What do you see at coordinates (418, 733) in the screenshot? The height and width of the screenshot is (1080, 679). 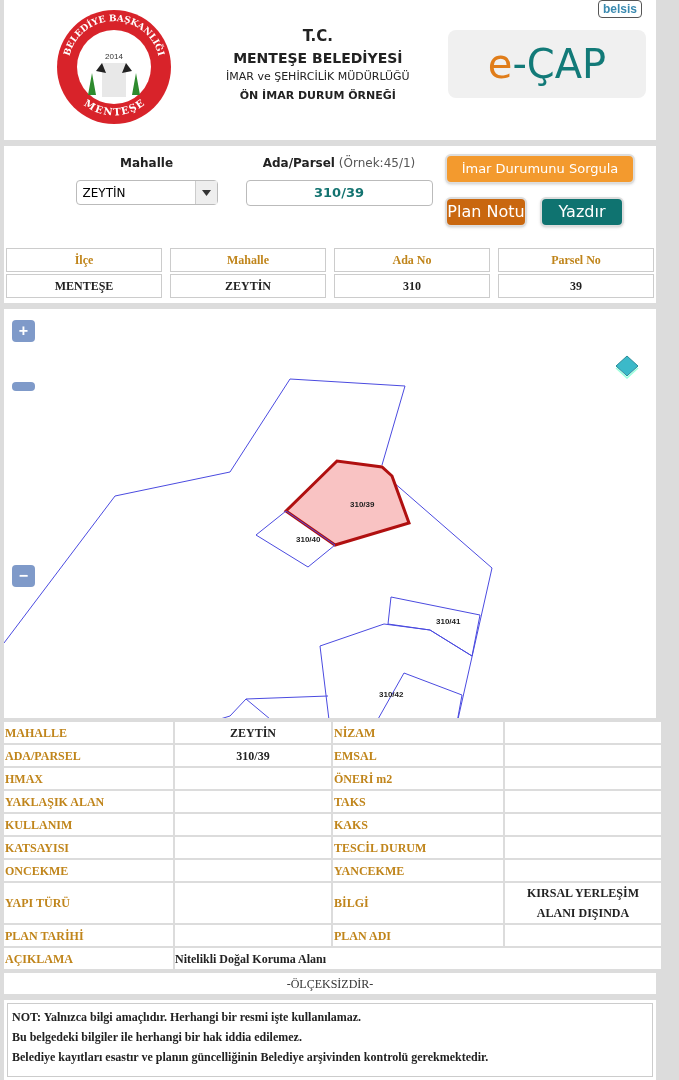 I see `detail-label: NİZAM` at bounding box center [418, 733].